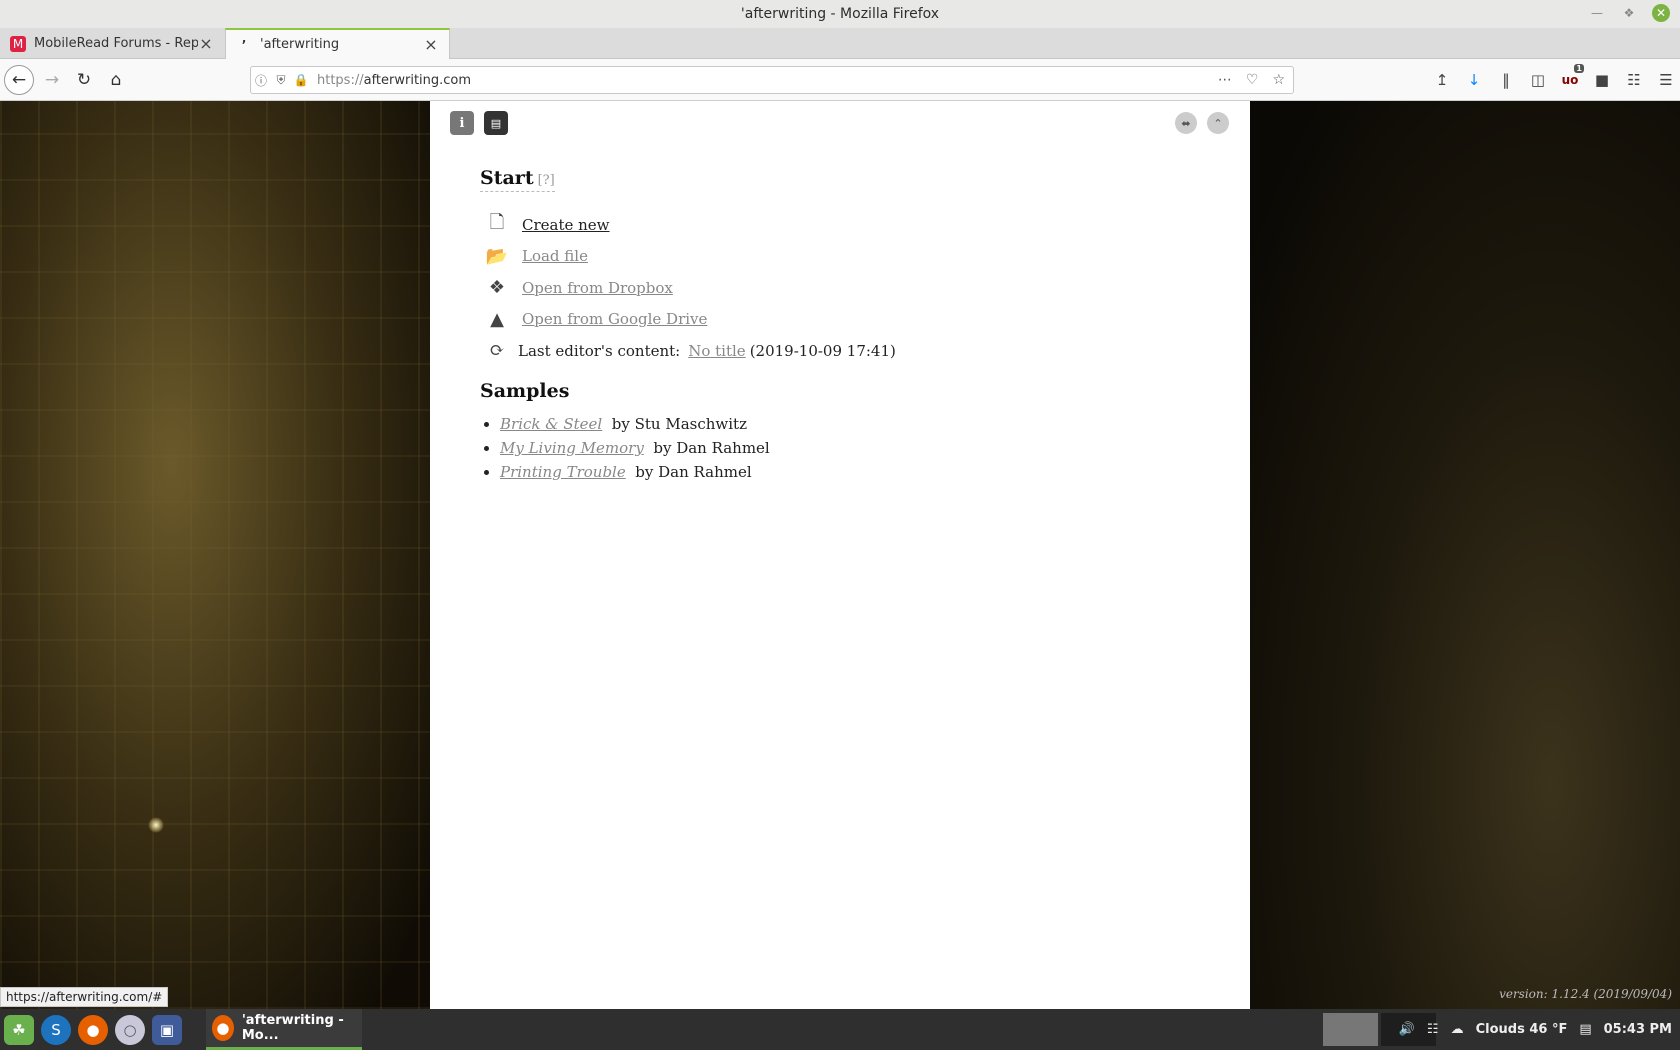 Image resolution: width=1680 pixels, height=1050 pixels. I want to click on clock: 05:43 PM, so click(1638, 1029).